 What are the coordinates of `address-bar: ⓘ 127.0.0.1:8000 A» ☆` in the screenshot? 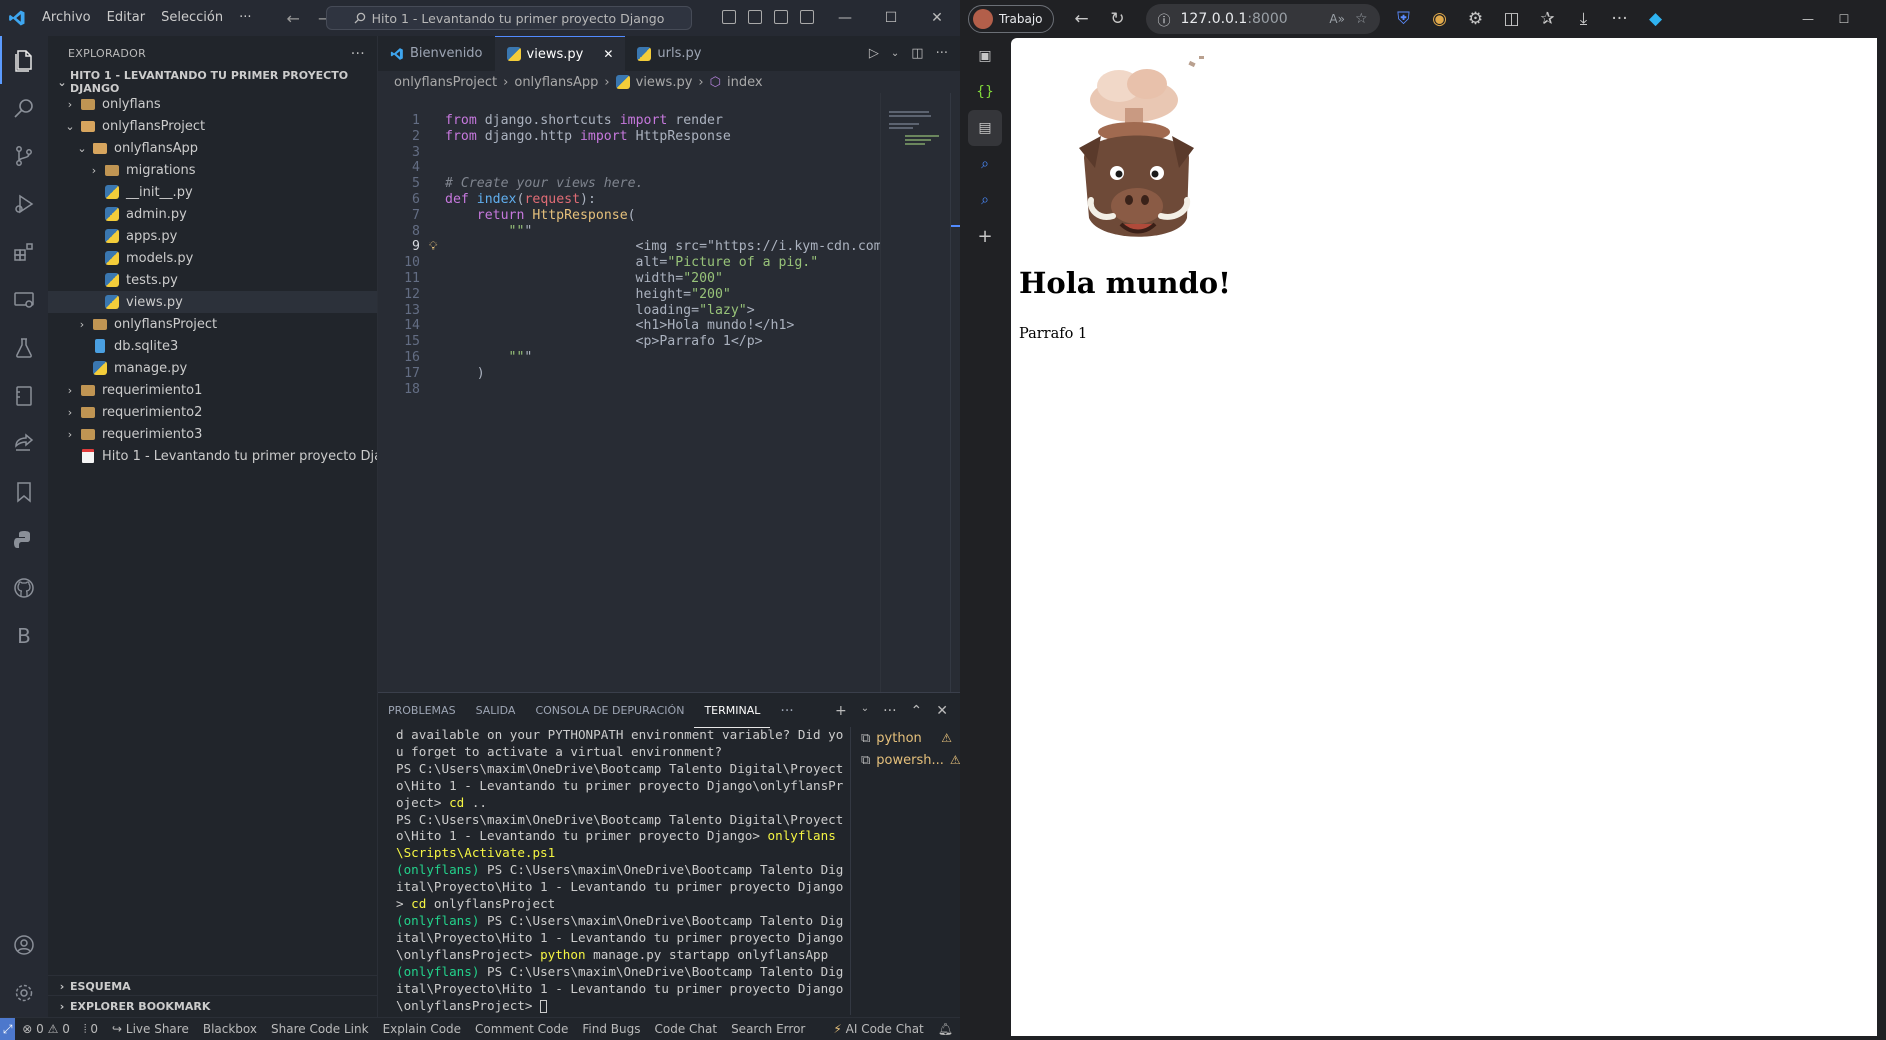 It's located at (1262, 19).